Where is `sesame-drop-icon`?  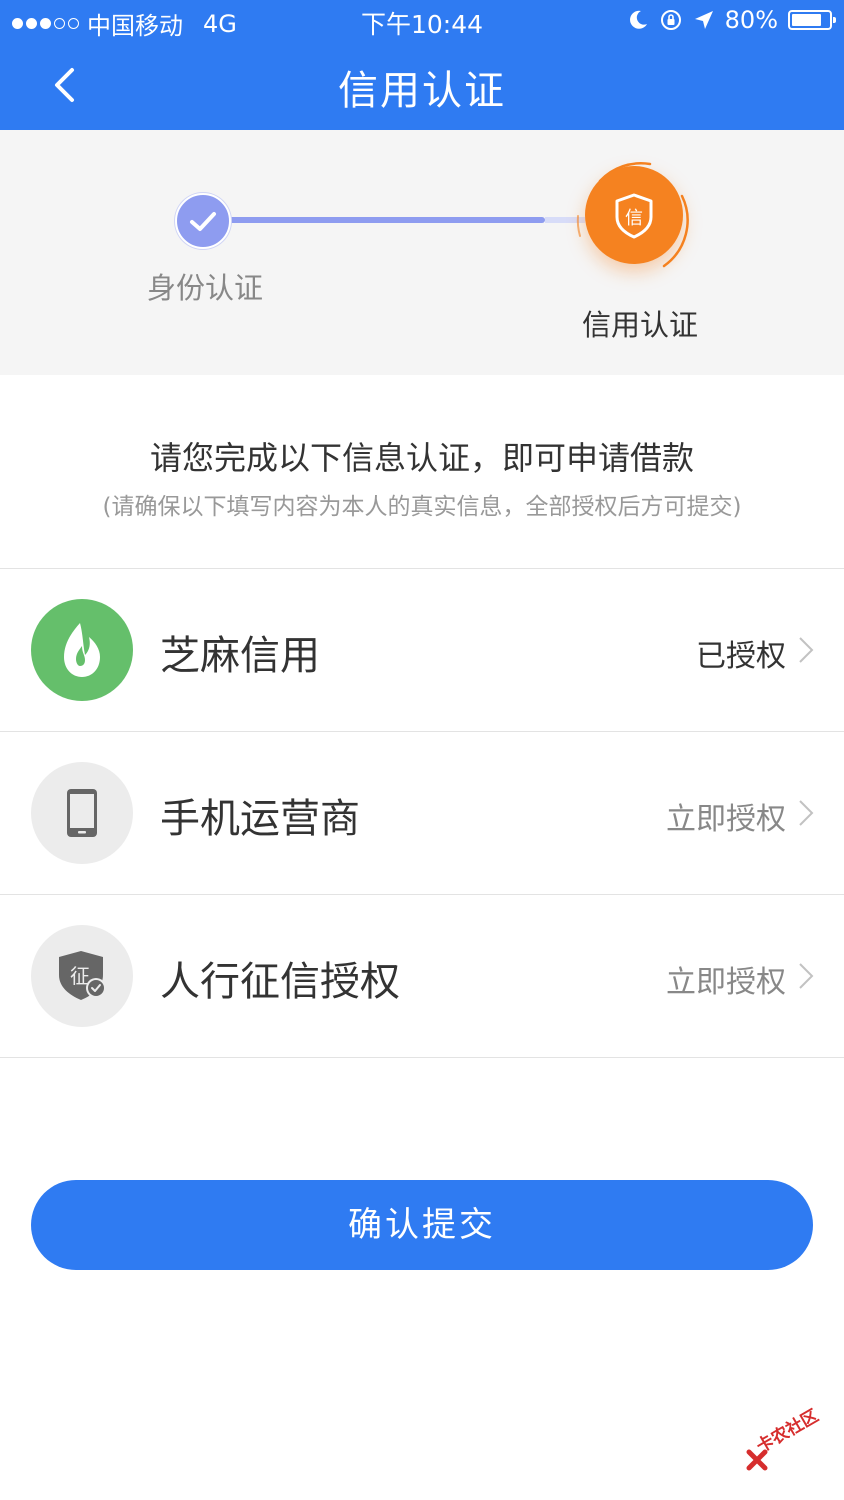 sesame-drop-icon is located at coordinates (82, 650).